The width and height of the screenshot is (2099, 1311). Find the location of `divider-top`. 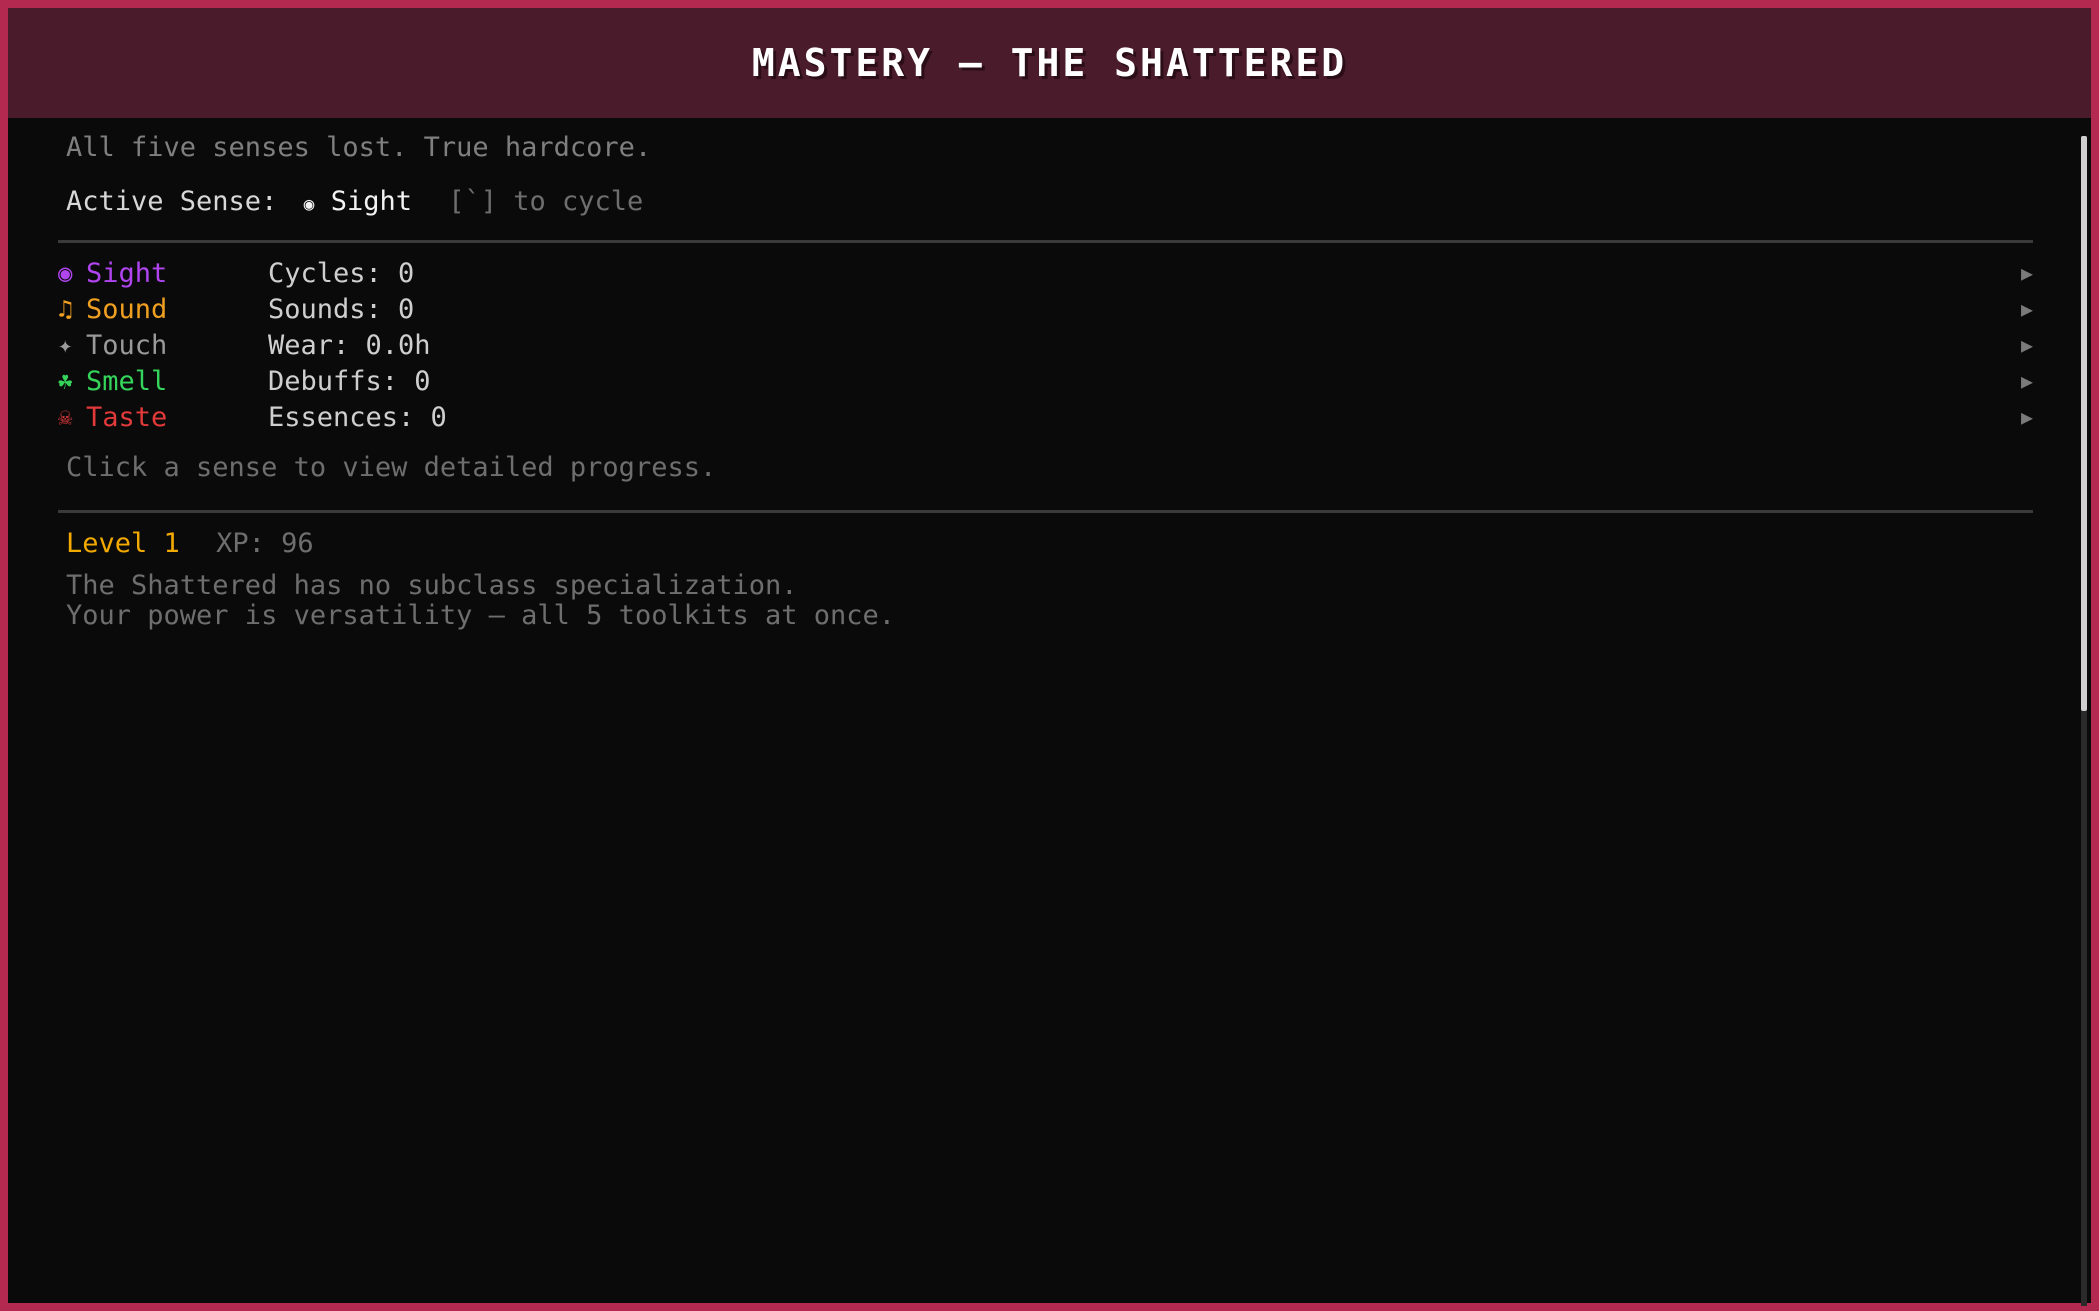

divider-top is located at coordinates (1045, 241).